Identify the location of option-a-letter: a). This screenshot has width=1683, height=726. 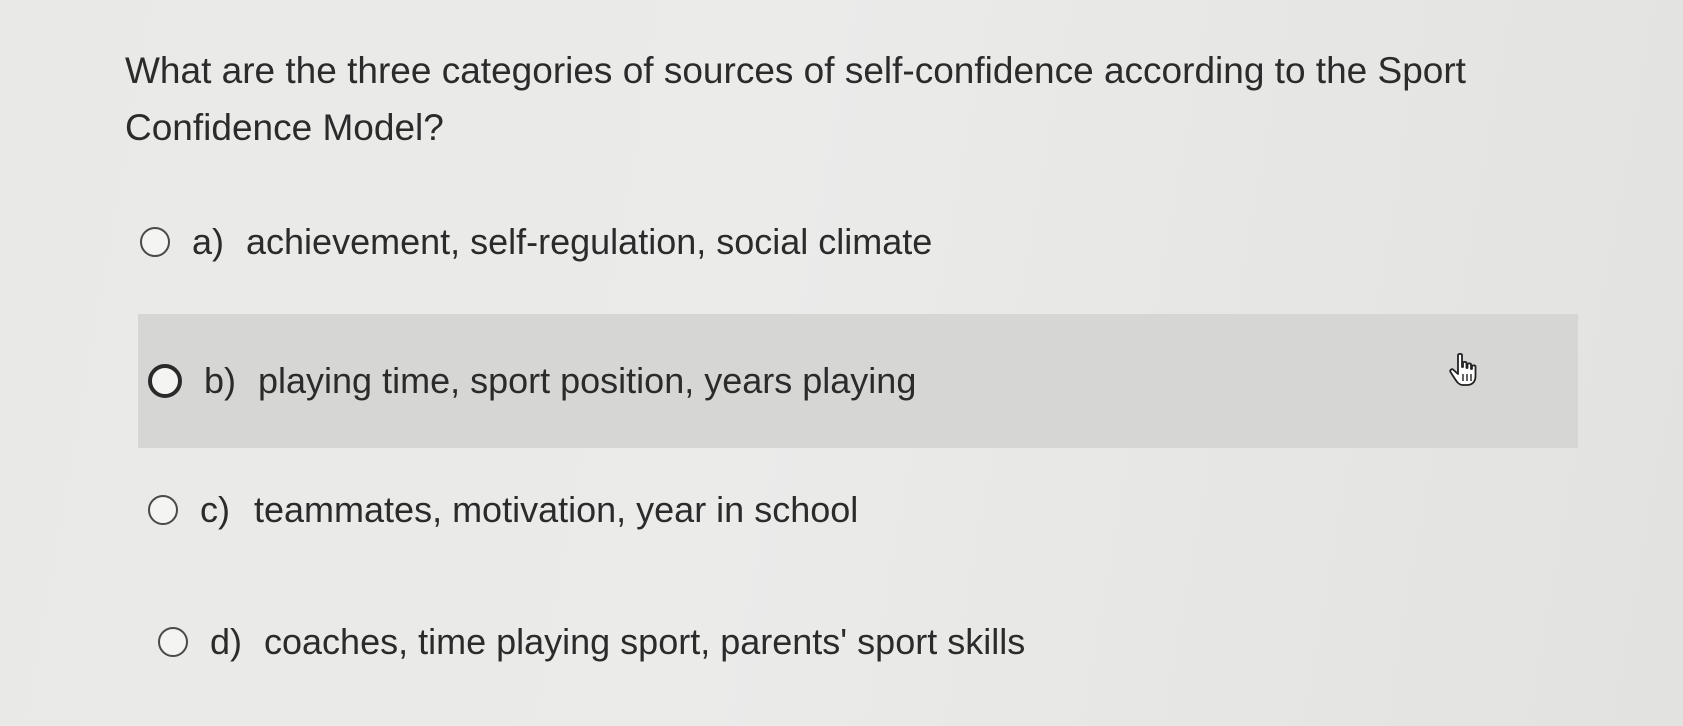
(208, 241).